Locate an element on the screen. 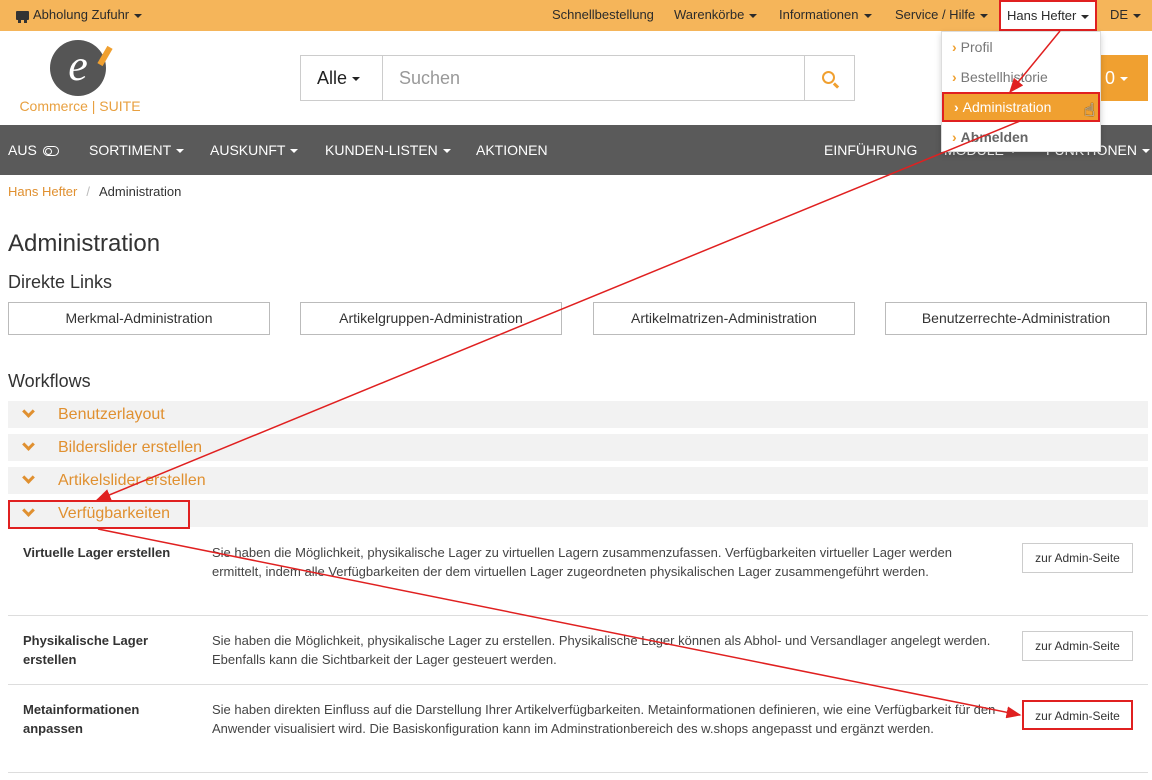 This screenshot has width=1152, height=780. menu-item-label: Administration is located at coordinates (1007, 107).